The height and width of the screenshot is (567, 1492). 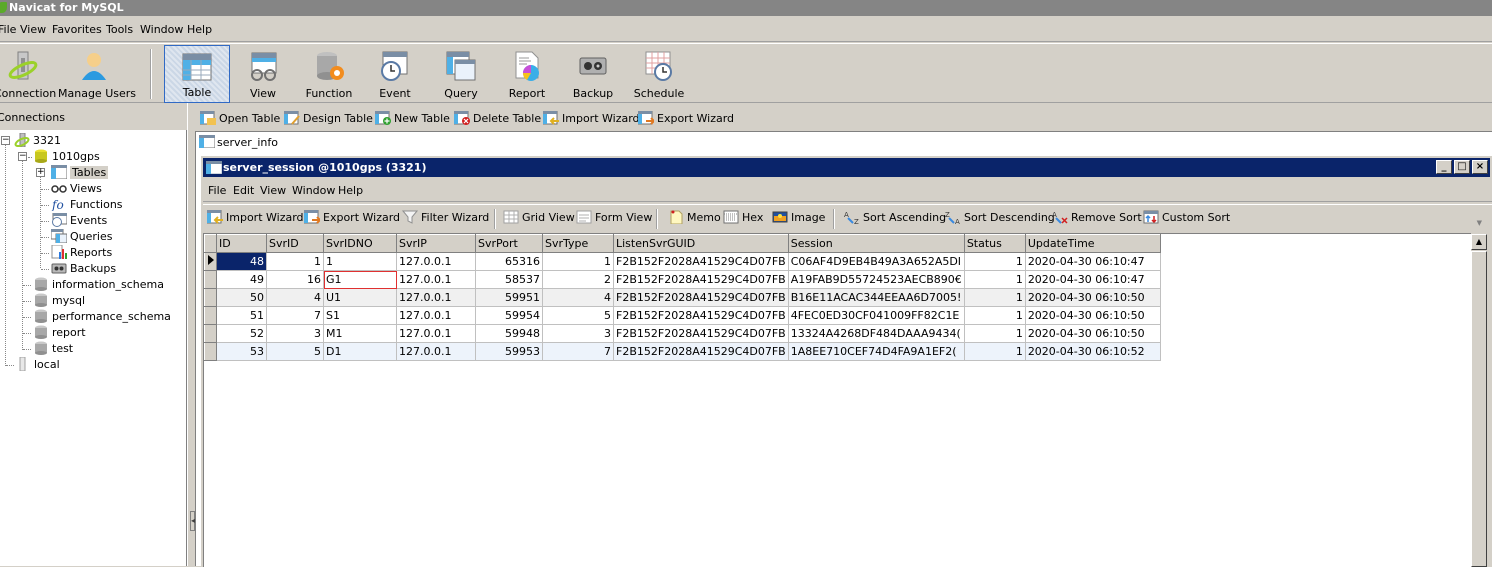 What do you see at coordinates (1479, 223) in the screenshot?
I see `toolbar-overflow-icon: ▼` at bounding box center [1479, 223].